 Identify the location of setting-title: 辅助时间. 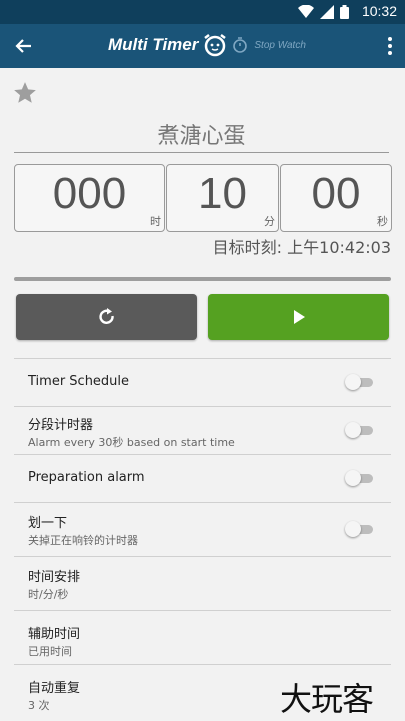
(54, 634).